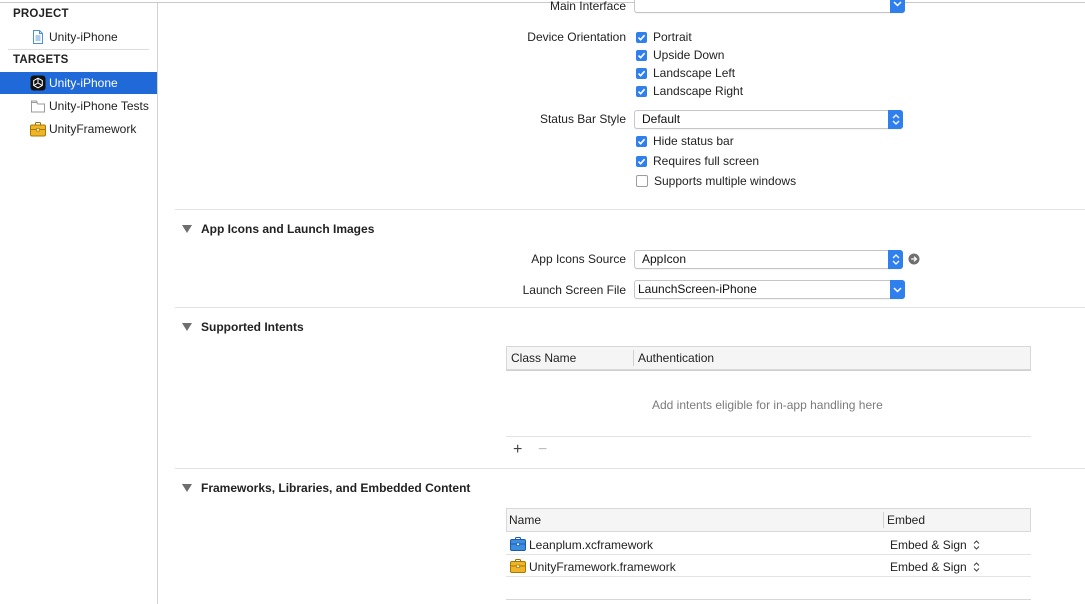 Image resolution: width=1085 pixels, height=604 pixels. I want to click on checkbox-supports-multiple-windows: Supports multiple windows, so click(716, 181).